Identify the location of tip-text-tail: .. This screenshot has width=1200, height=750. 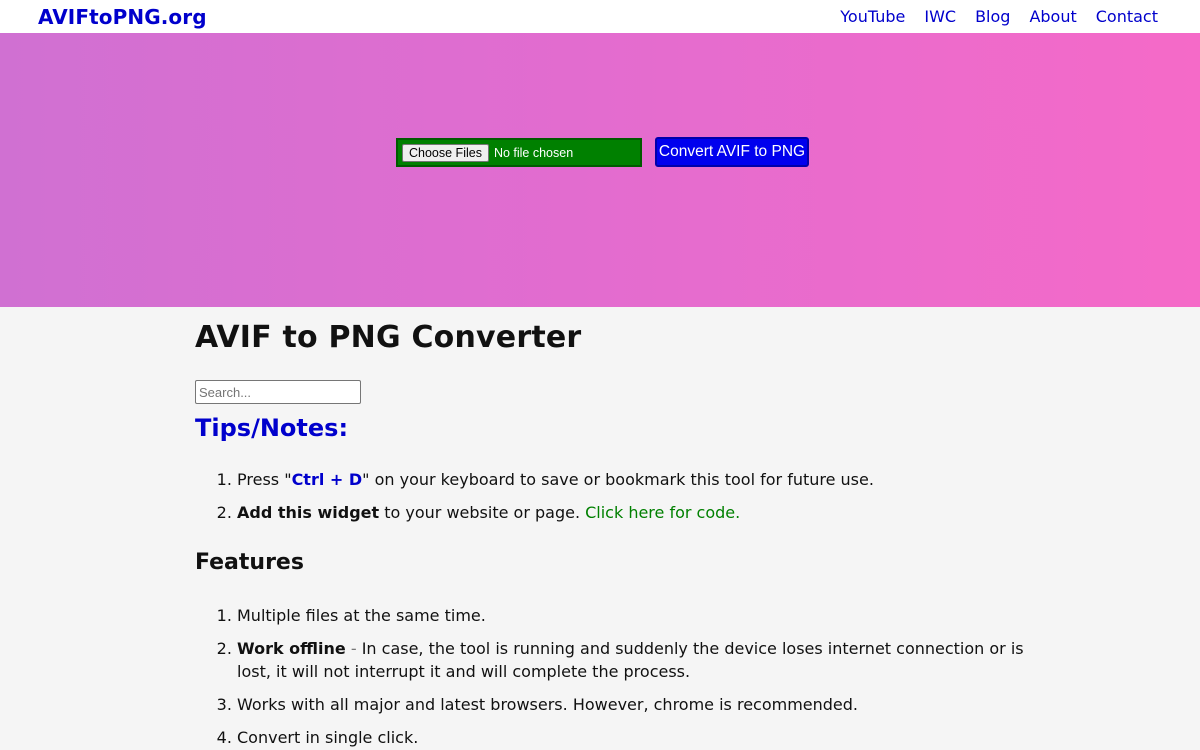
(738, 512).